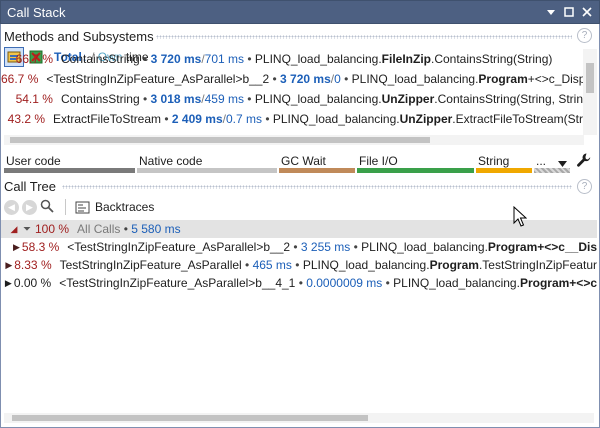 This screenshot has width=600, height=428. What do you see at coordinates (243, 119) in the screenshot?
I see `own-time: 0.7 ms` at bounding box center [243, 119].